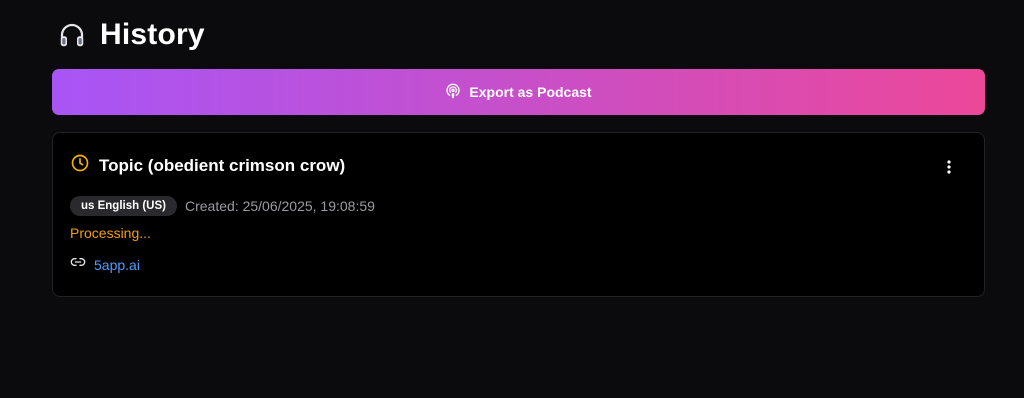 Image resolution: width=1024 pixels, height=398 pixels. I want to click on export-podcast-button: Export as Podcast, so click(518, 92).